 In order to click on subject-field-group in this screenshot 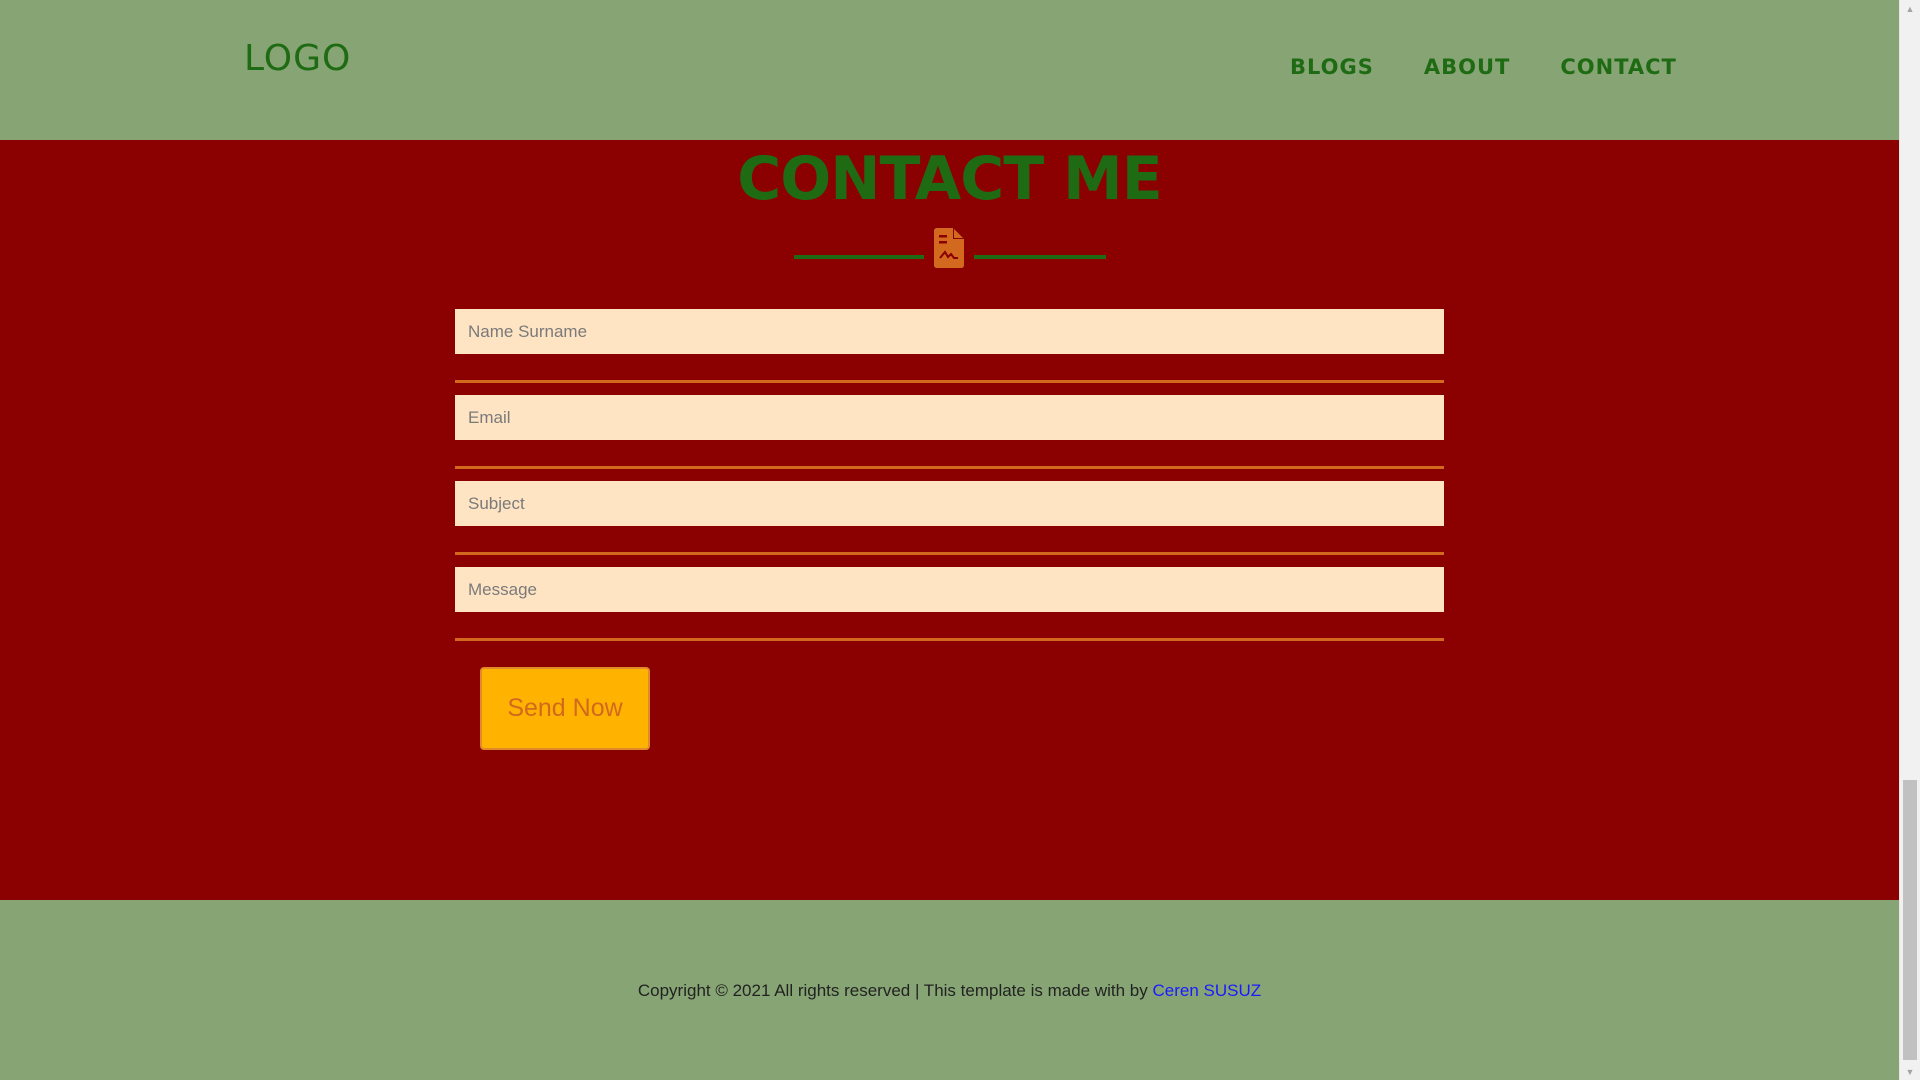, I will do `click(949, 524)`.